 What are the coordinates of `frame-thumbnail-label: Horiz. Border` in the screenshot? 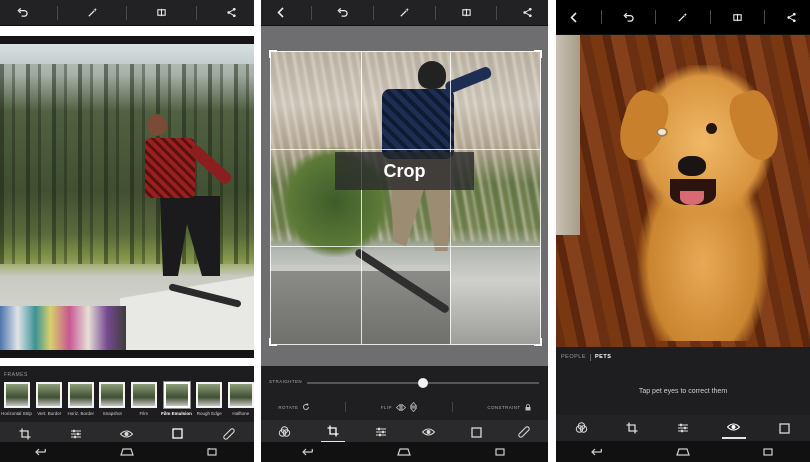 It's located at (81, 413).